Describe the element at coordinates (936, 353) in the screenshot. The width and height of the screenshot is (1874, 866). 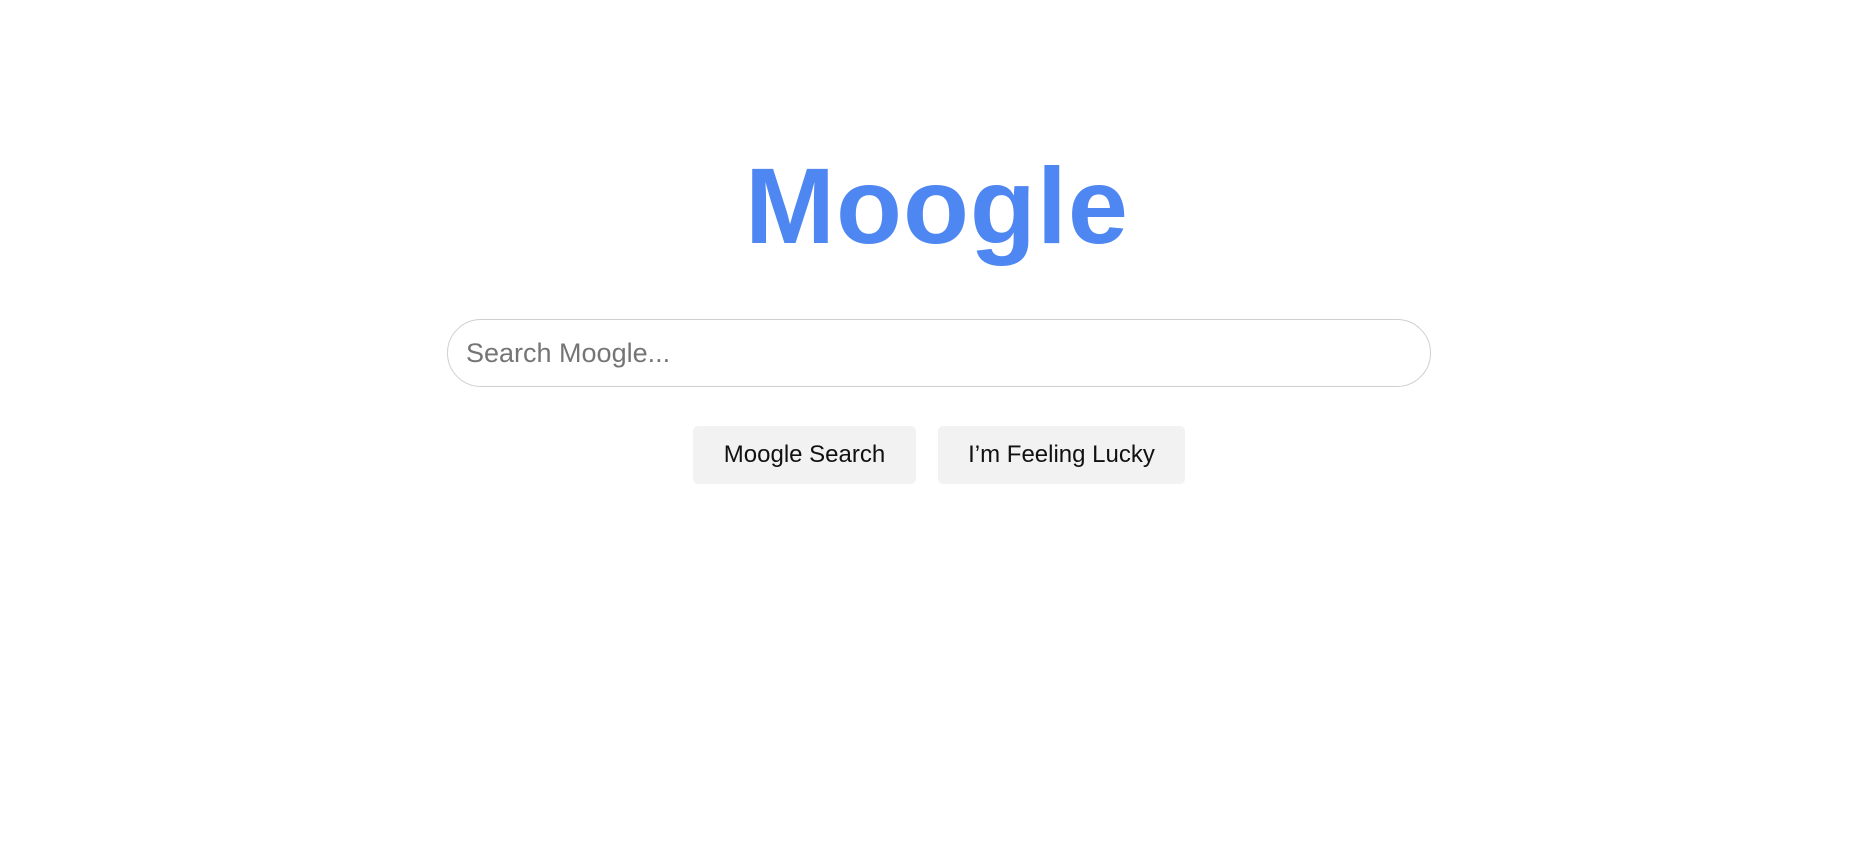
I see `search-input` at that location.